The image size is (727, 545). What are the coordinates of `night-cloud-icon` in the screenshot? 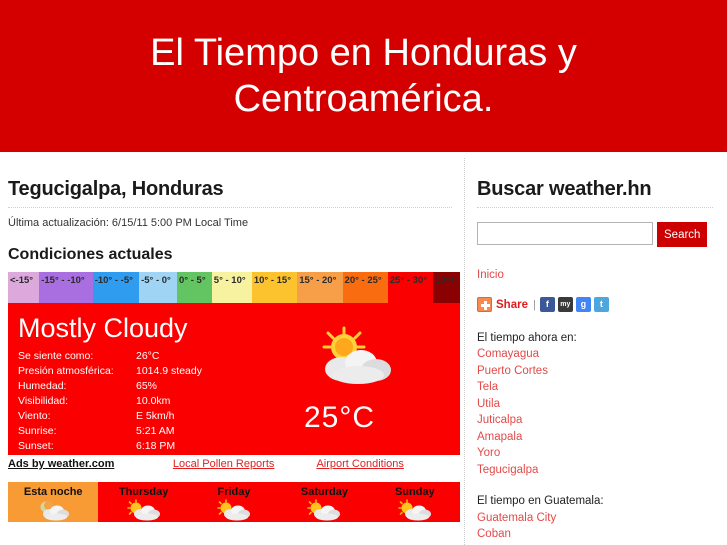 It's located at (53, 510).